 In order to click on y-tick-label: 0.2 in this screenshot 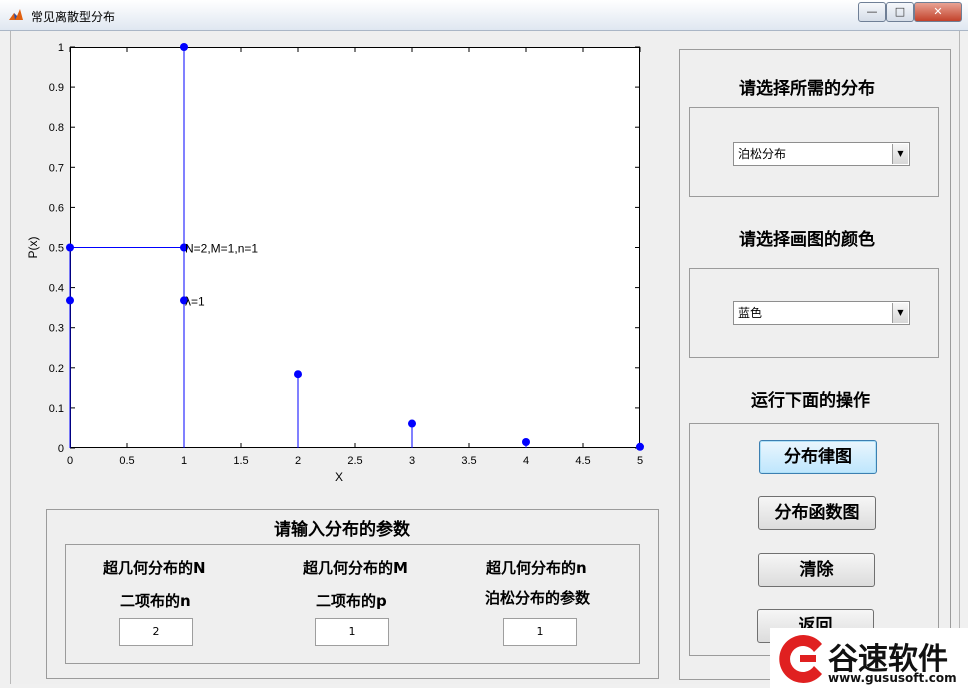, I will do `click(56, 369)`.